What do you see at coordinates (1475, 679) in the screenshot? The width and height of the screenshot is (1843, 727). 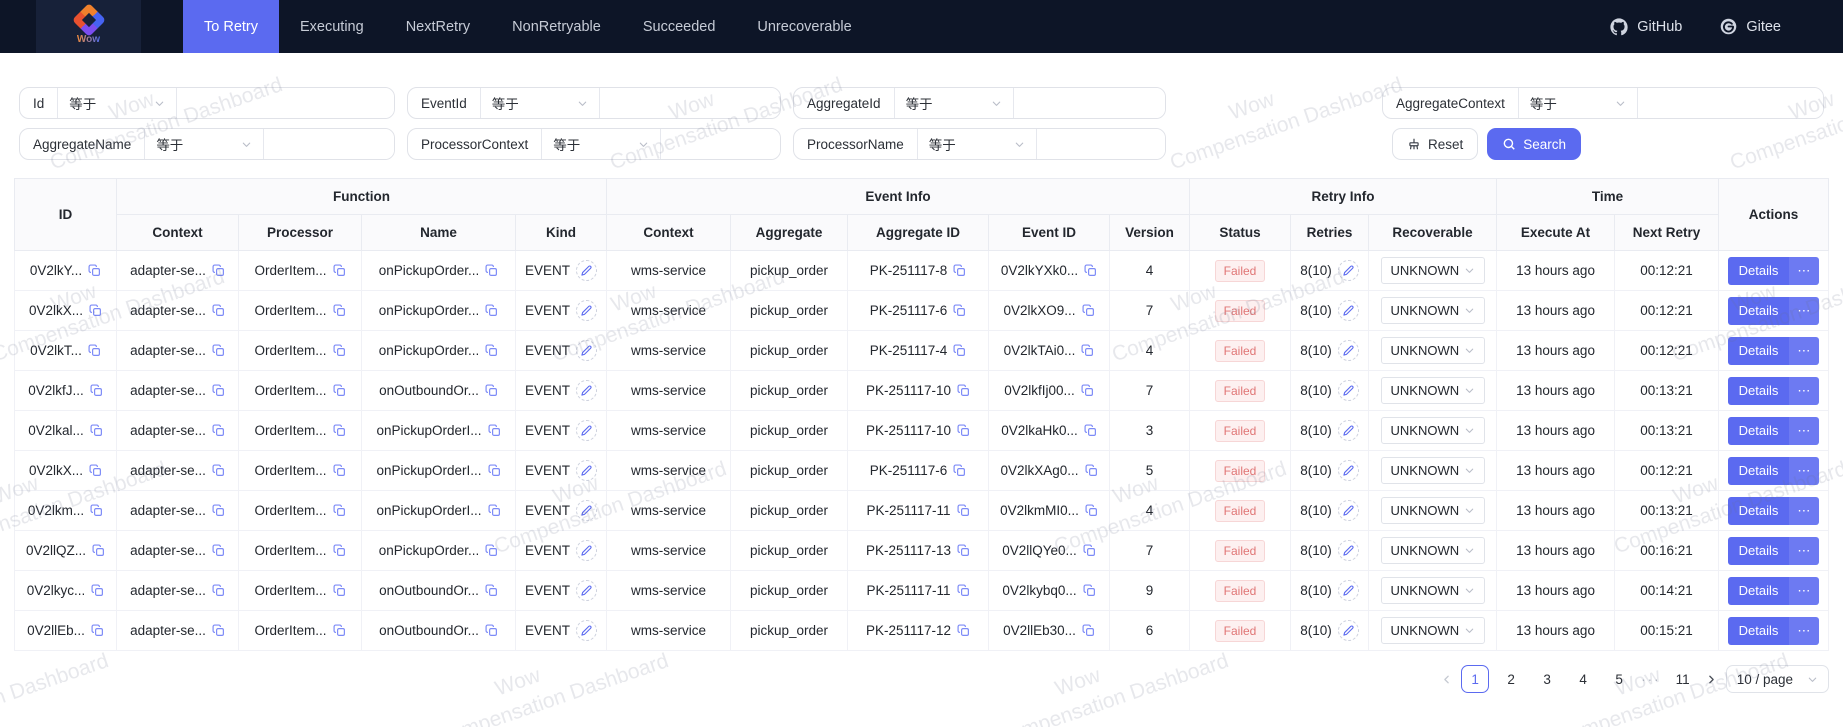 I see `page-button-1: 1` at bounding box center [1475, 679].